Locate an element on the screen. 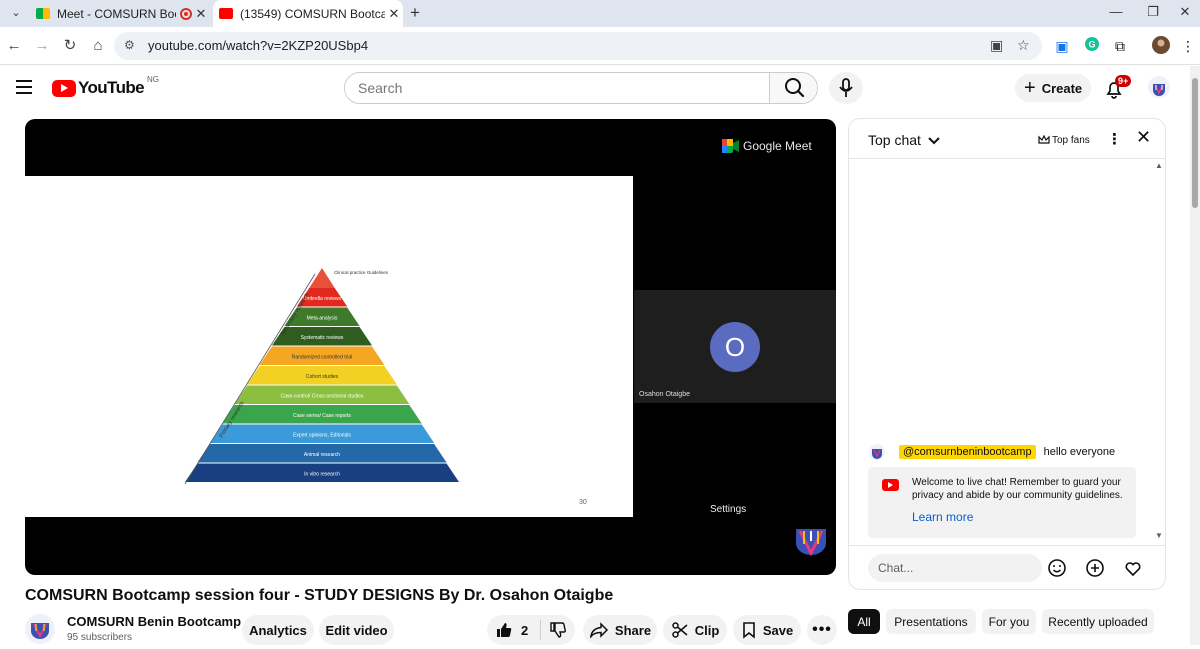 The height and width of the screenshot is (649, 1200). search-button is located at coordinates (793, 88).